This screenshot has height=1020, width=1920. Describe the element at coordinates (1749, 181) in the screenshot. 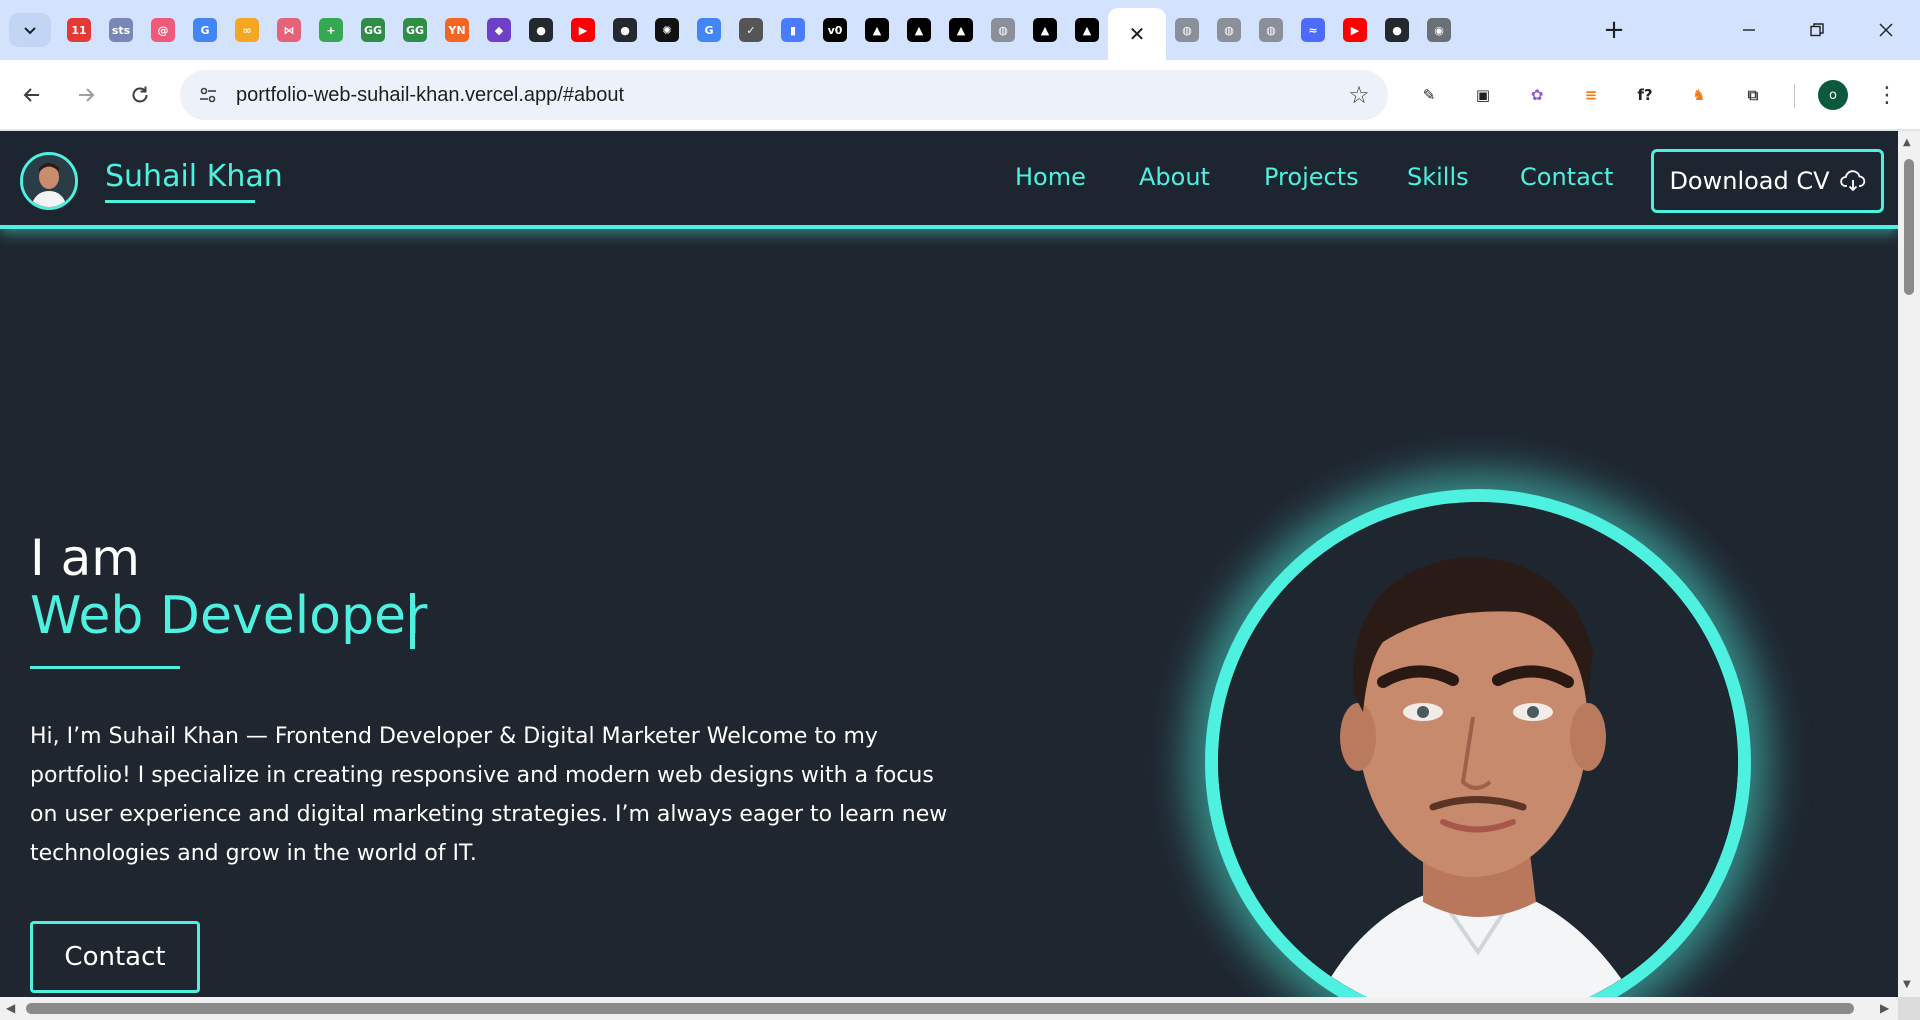

I see `download-cv-label: Download CV` at that location.